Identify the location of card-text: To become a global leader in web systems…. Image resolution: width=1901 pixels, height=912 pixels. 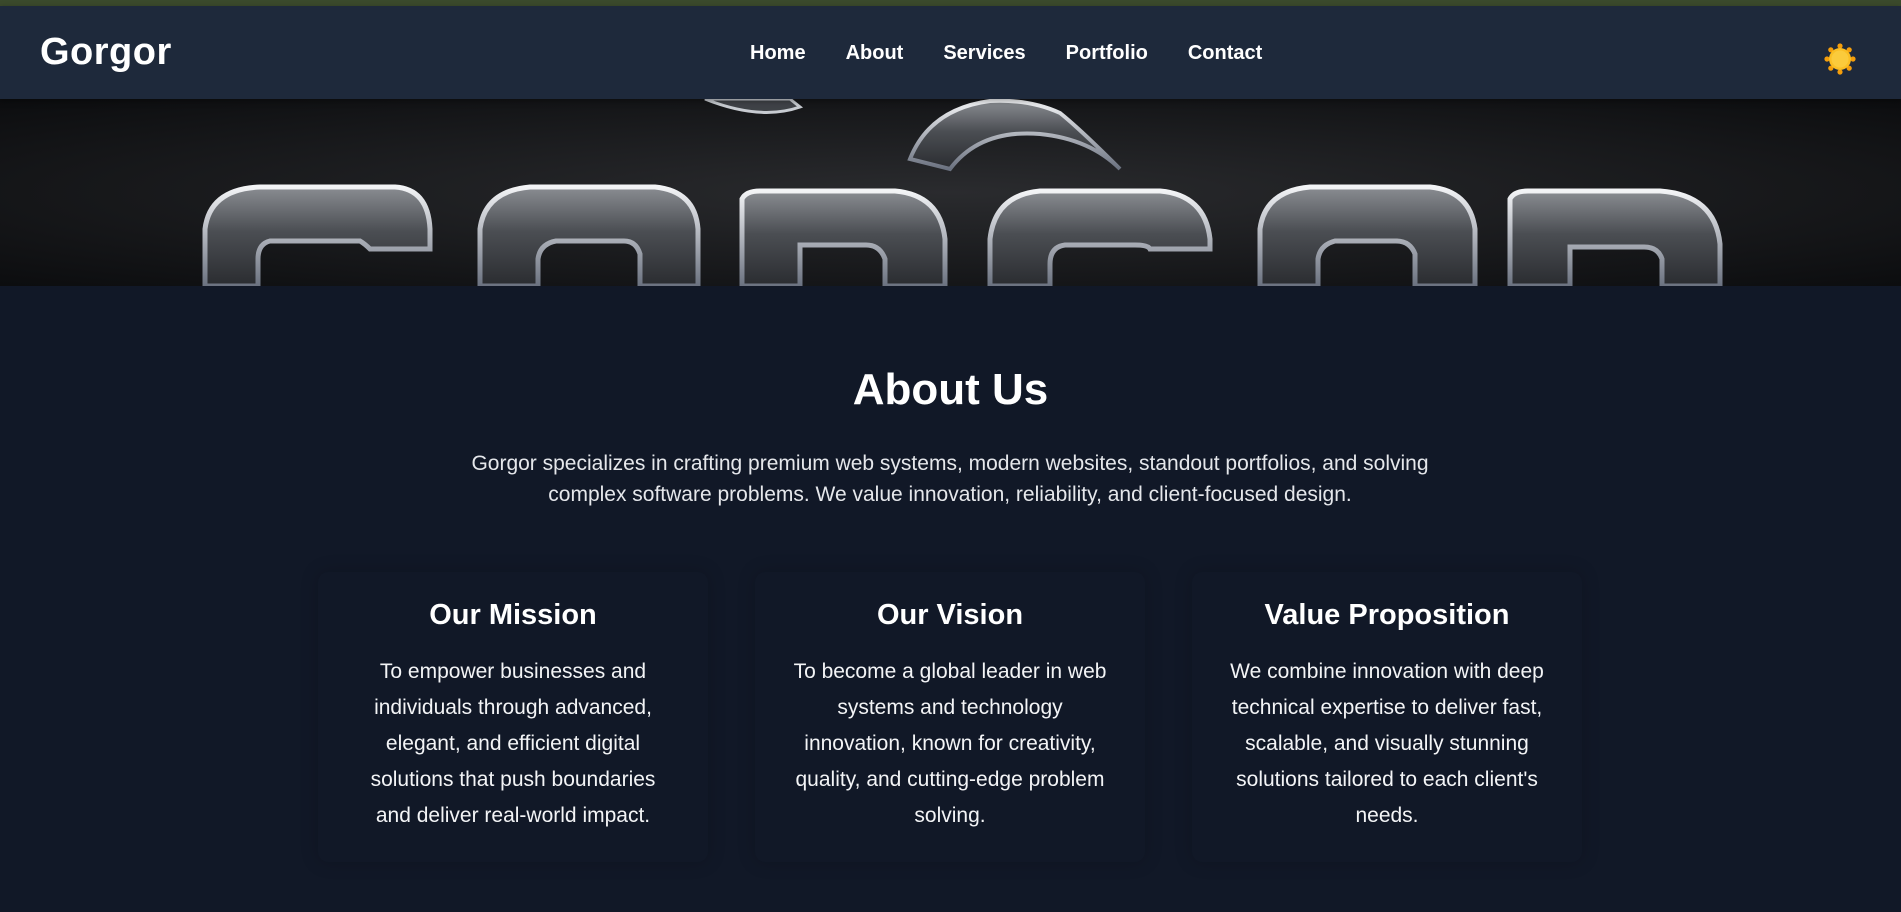
(950, 743).